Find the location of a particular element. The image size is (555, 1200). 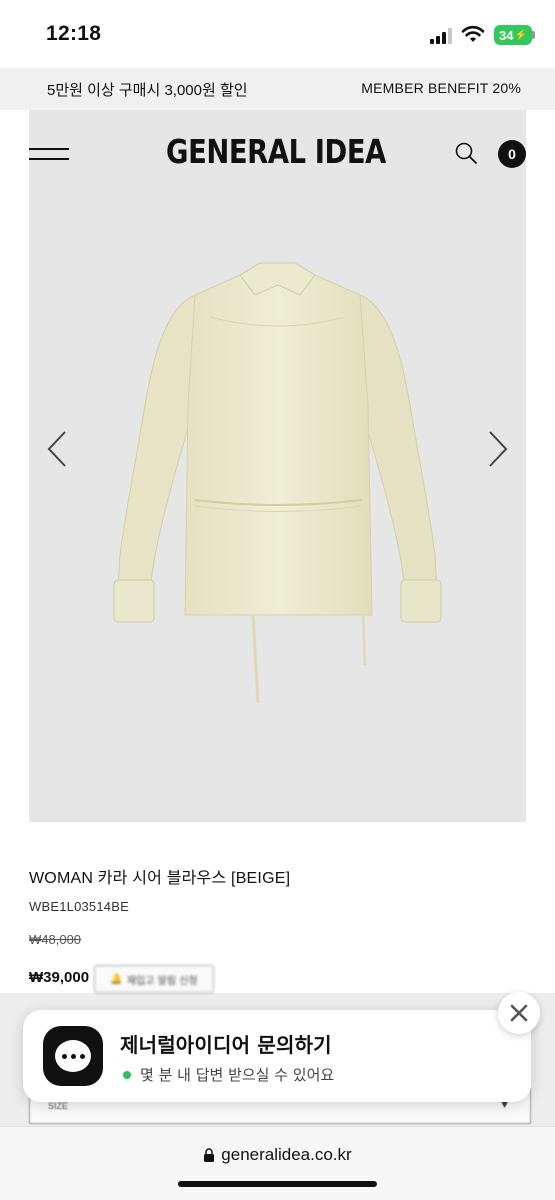

cart-icon: 0 is located at coordinates (512, 154).